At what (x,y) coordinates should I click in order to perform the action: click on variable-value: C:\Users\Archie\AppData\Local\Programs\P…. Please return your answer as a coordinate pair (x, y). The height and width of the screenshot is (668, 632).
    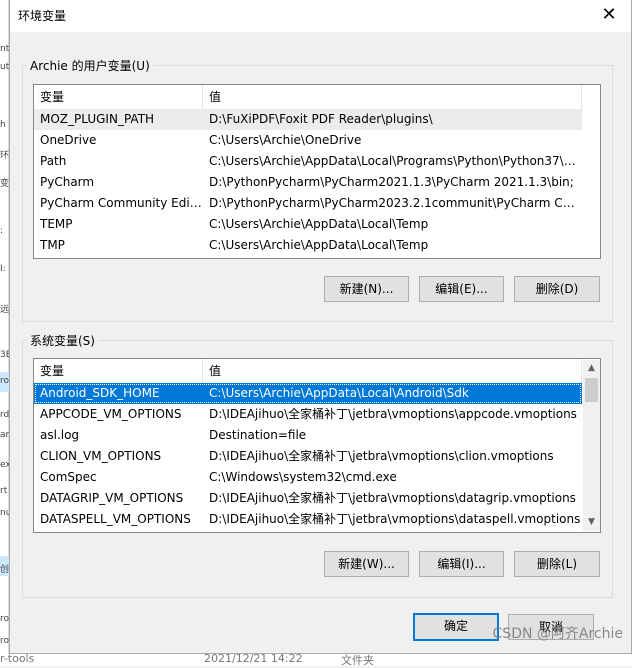
    Looking at the image, I should click on (395, 161).